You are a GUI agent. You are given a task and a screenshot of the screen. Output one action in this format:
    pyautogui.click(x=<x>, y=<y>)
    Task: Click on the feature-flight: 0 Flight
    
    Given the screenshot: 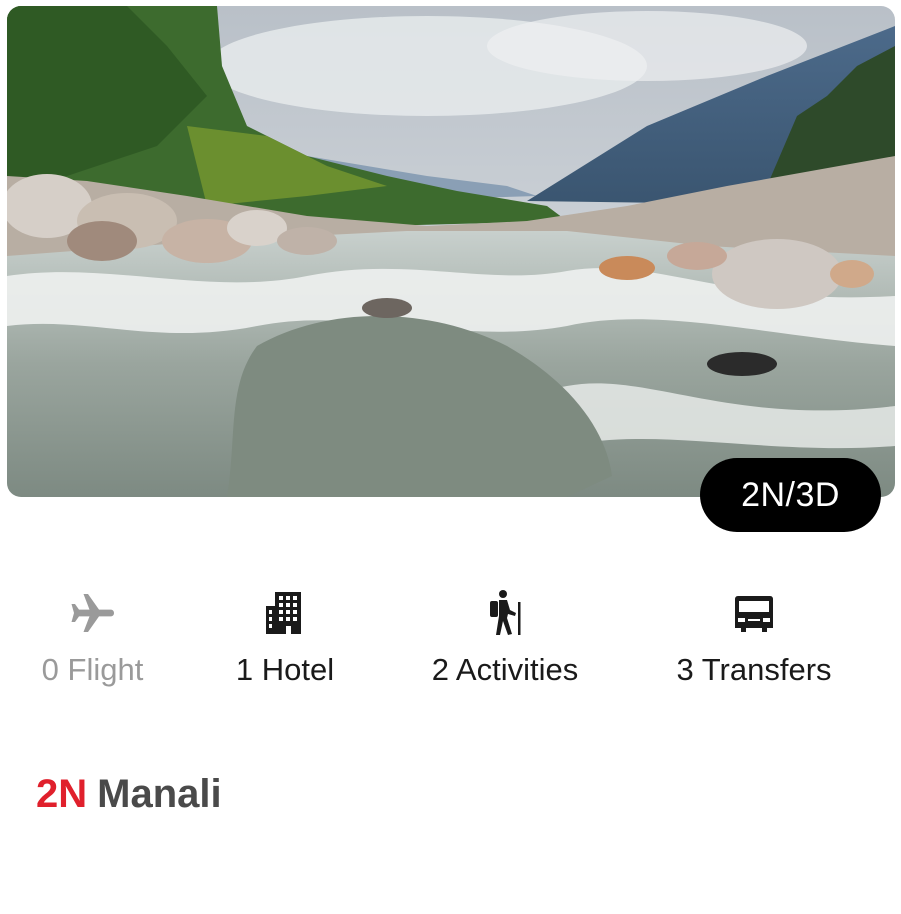 What is the action you would take?
    pyautogui.click(x=92, y=643)
    